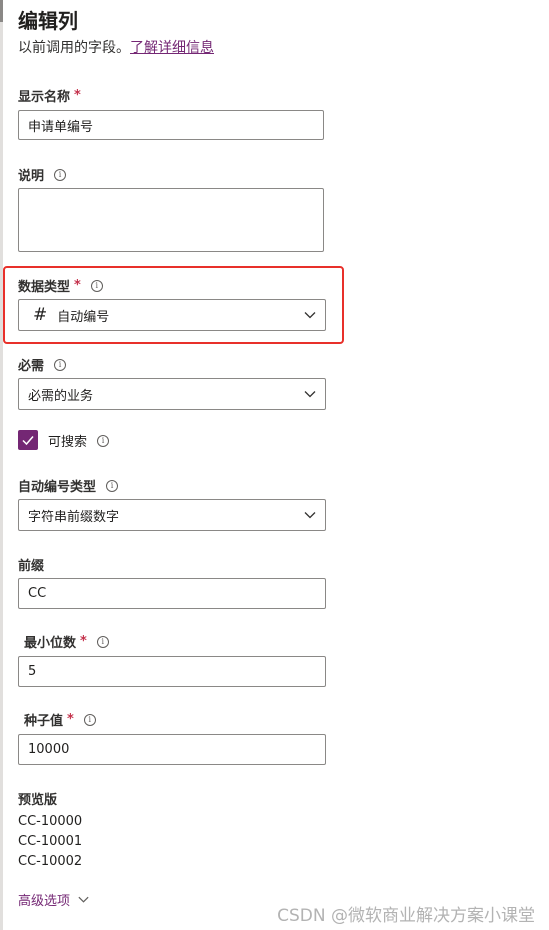  Describe the element at coordinates (83, 317) in the screenshot. I see `data-type-value: 自动编号` at that location.